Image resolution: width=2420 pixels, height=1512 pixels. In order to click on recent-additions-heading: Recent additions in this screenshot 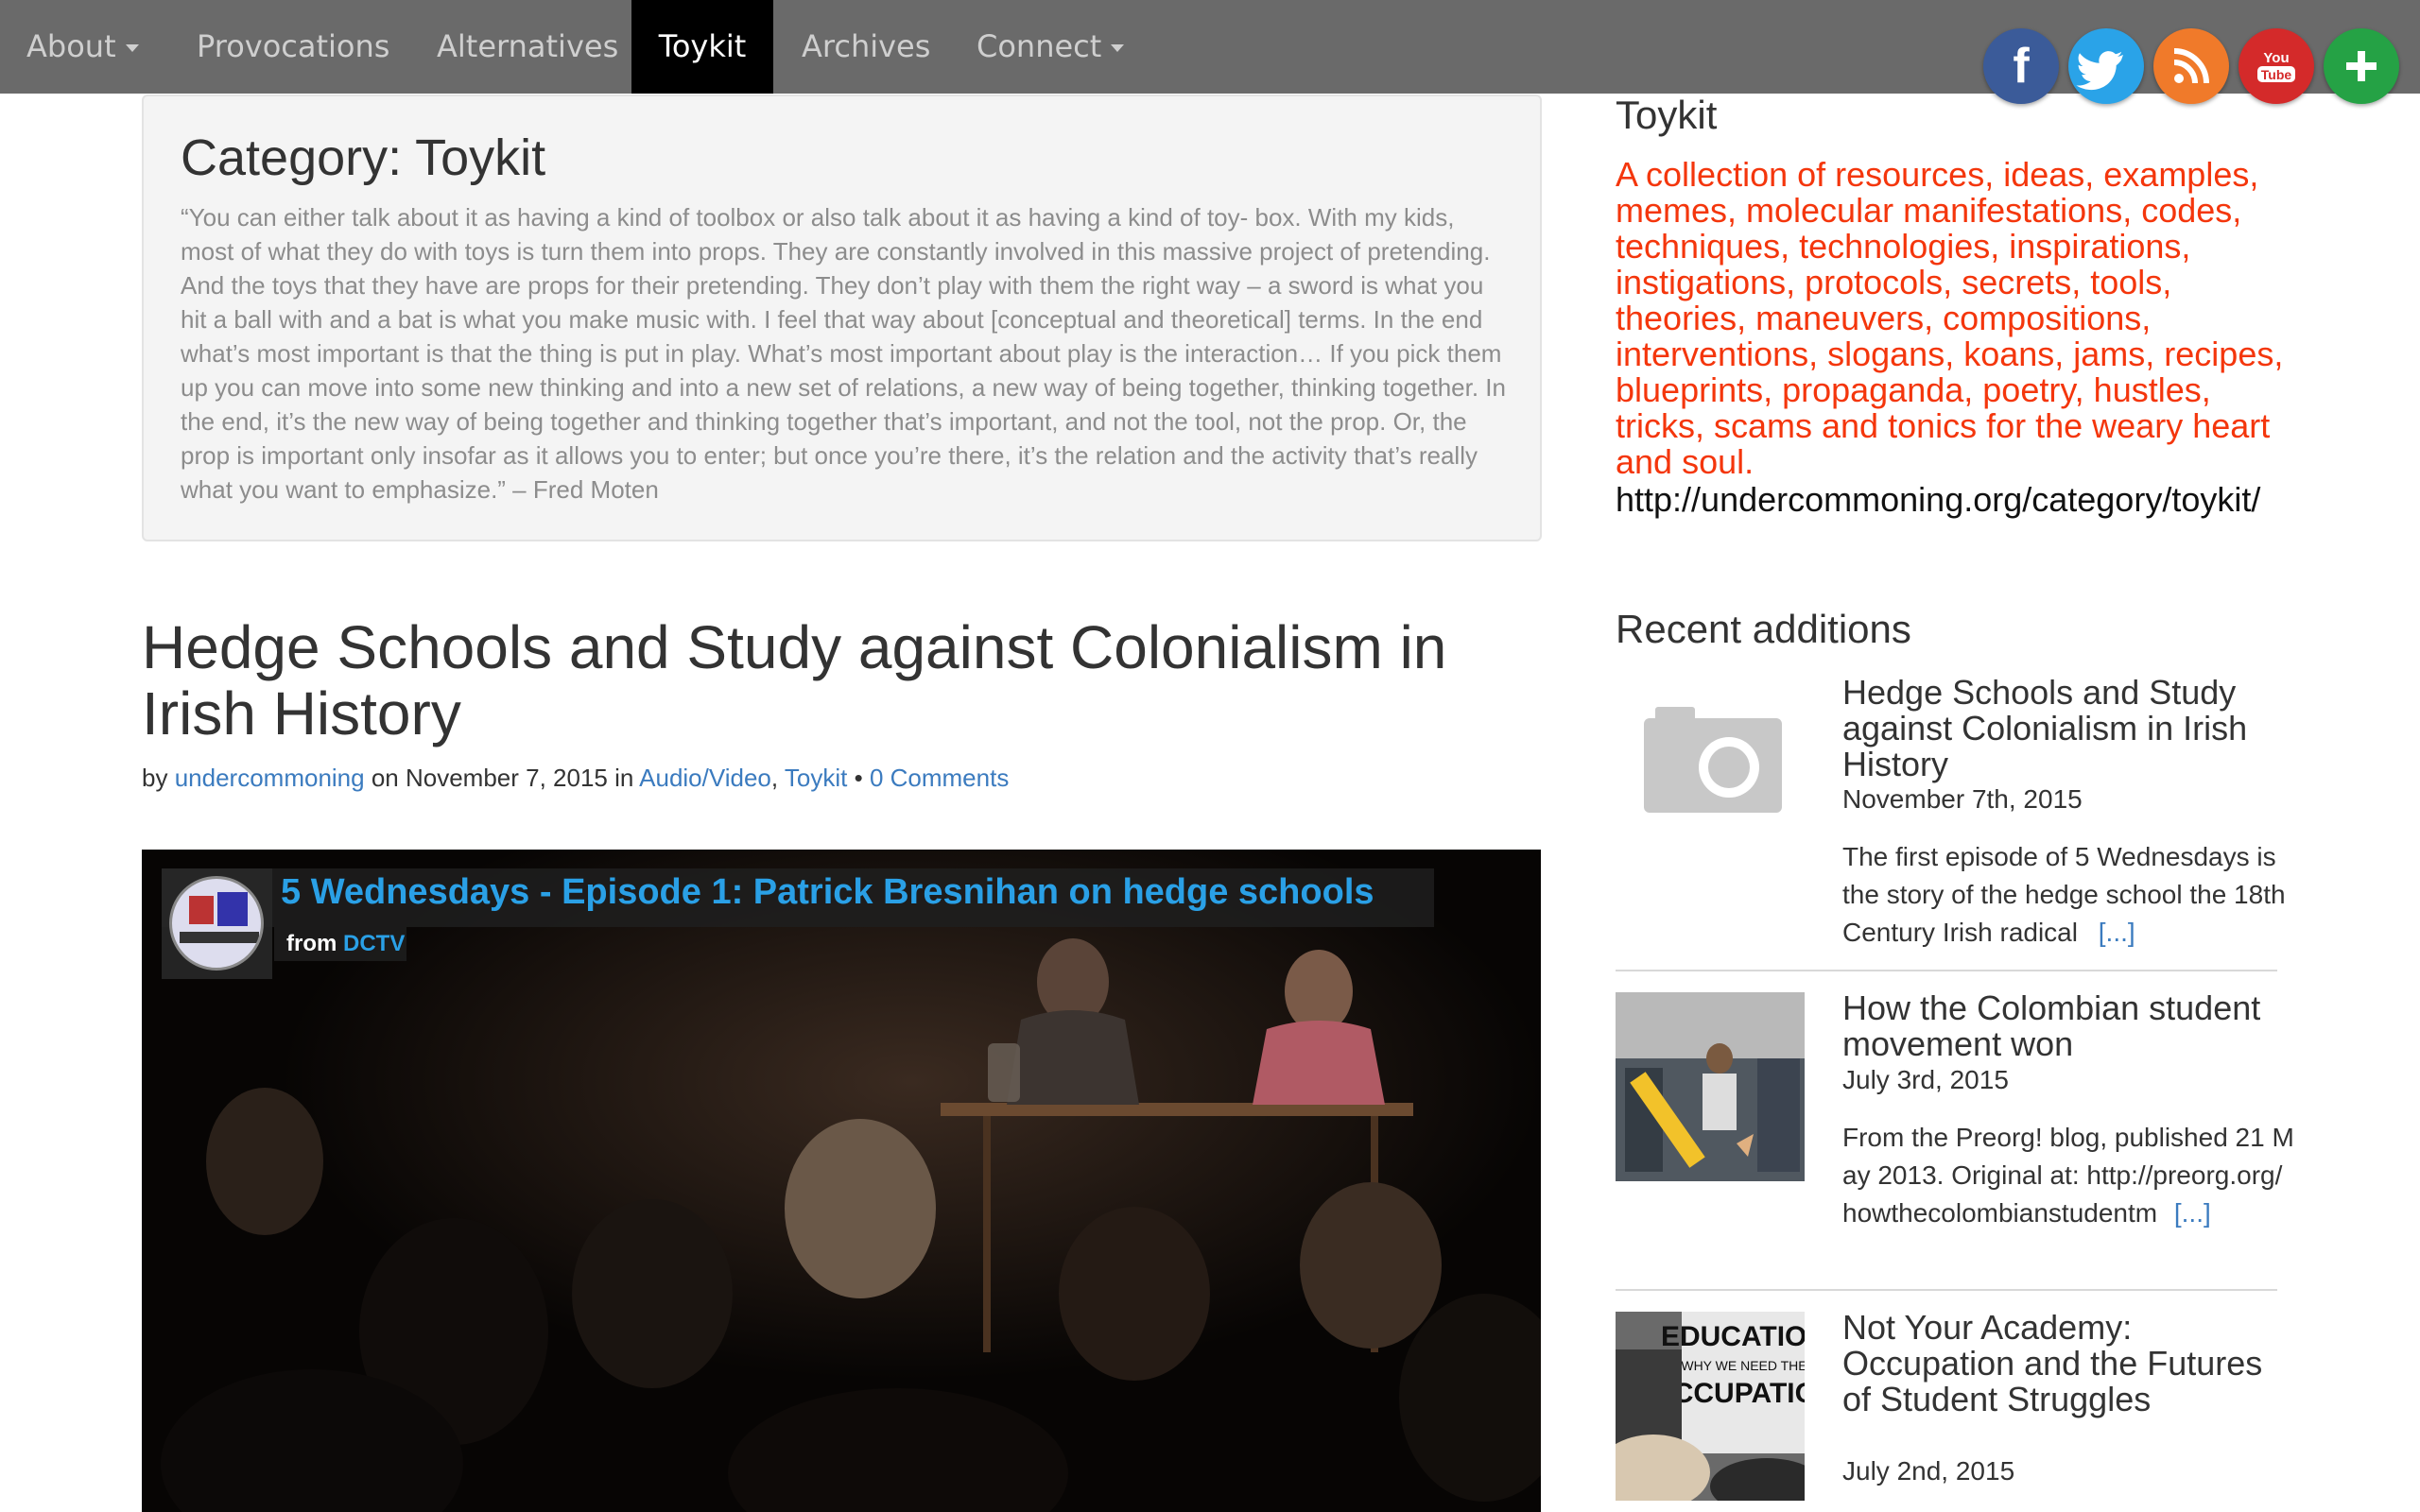, I will do `click(1763, 629)`.